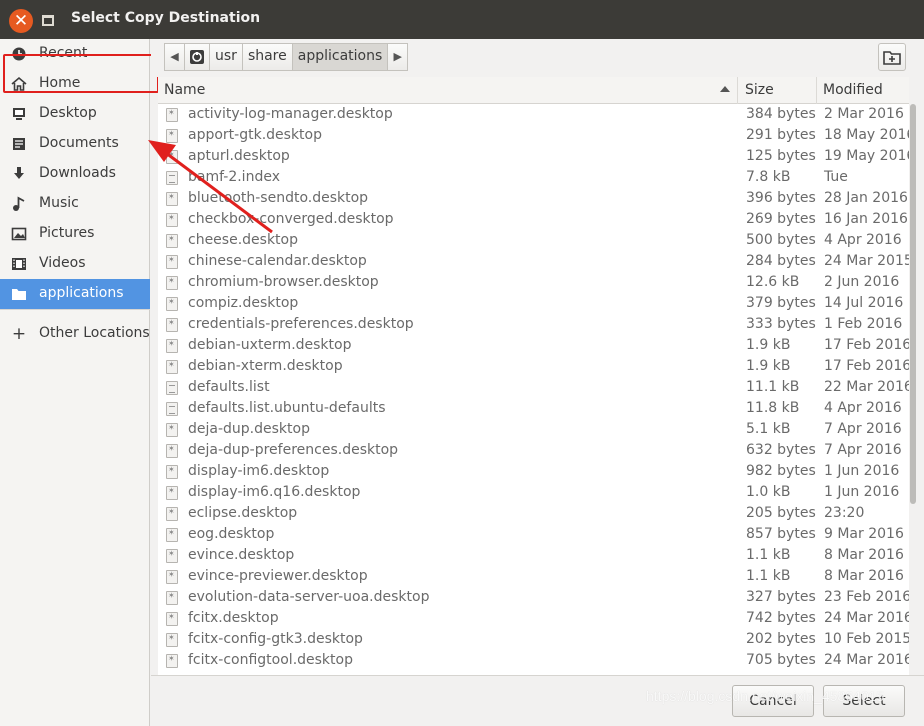  What do you see at coordinates (291, 219) in the screenshot?
I see `file-name: checkbox-converged.desktop` at bounding box center [291, 219].